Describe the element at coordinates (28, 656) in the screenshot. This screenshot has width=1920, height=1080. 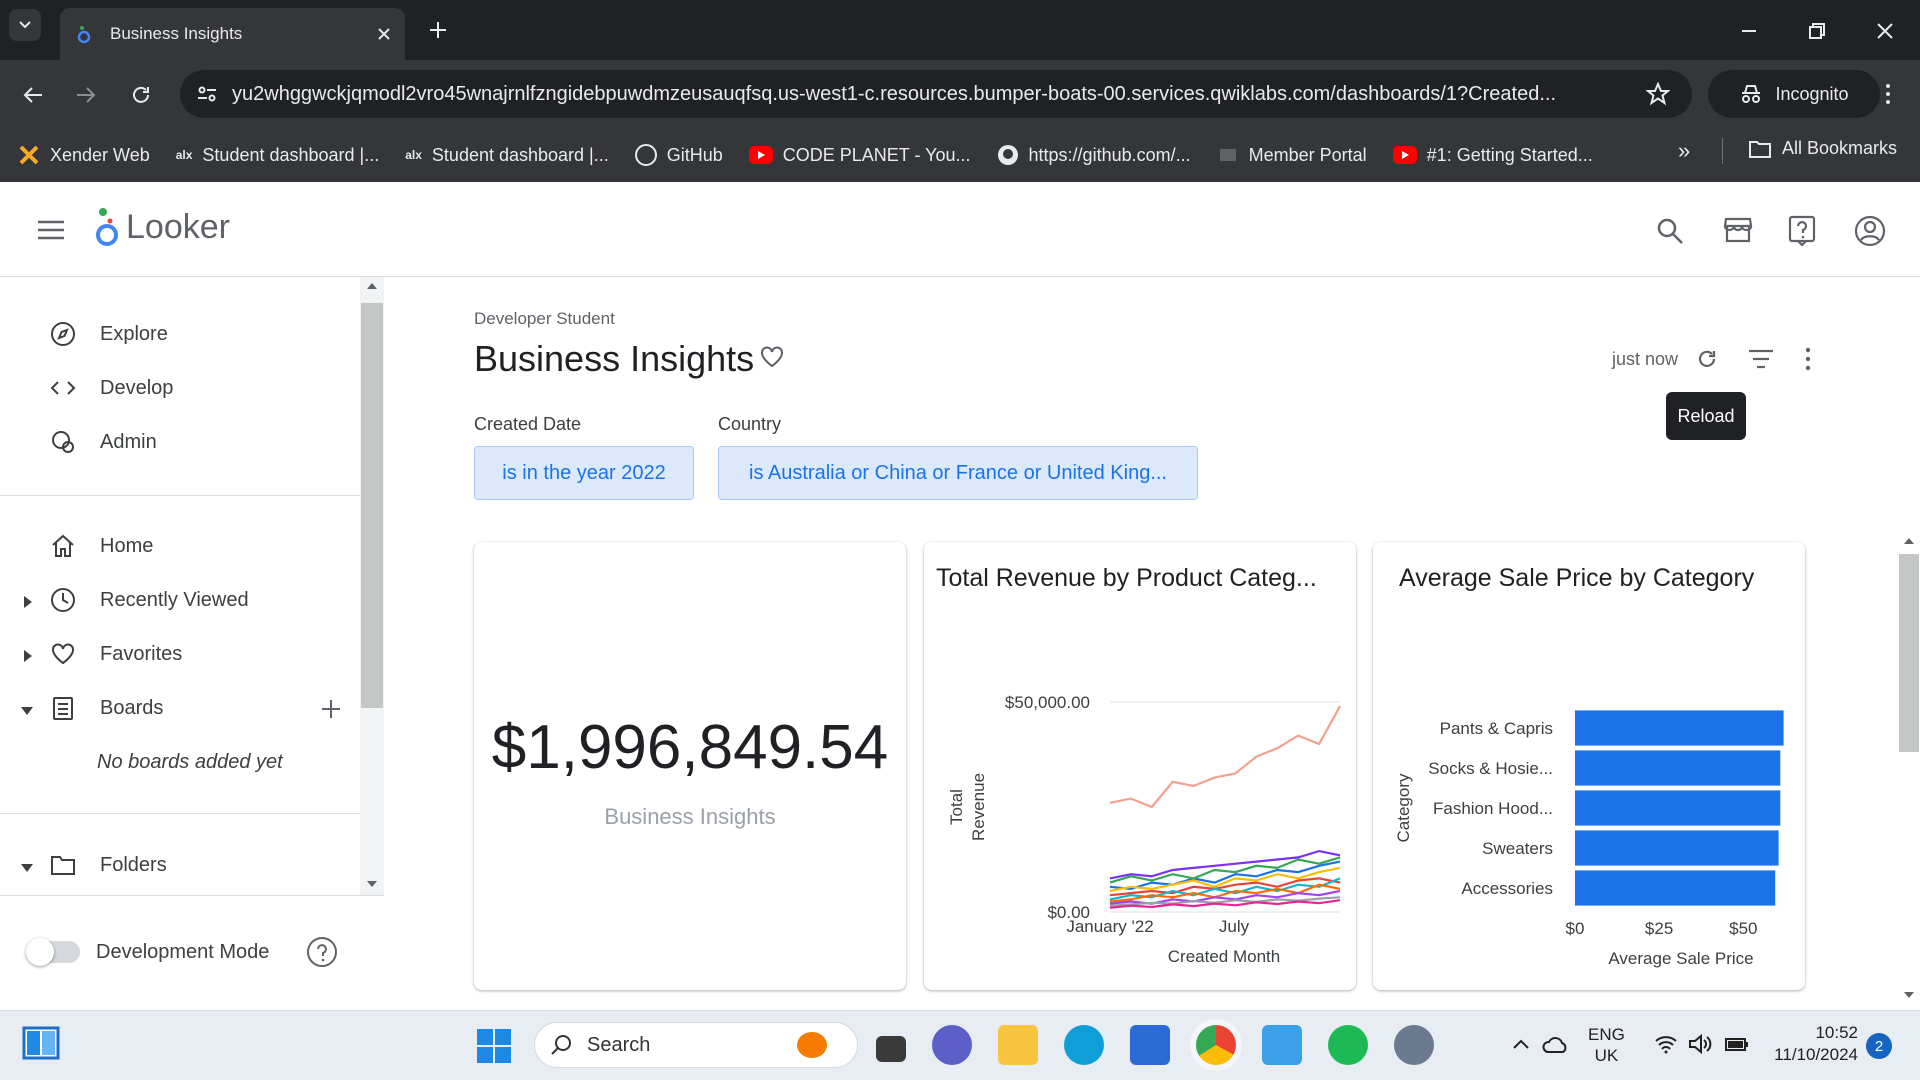
I see `expand-favorites-icon` at that location.